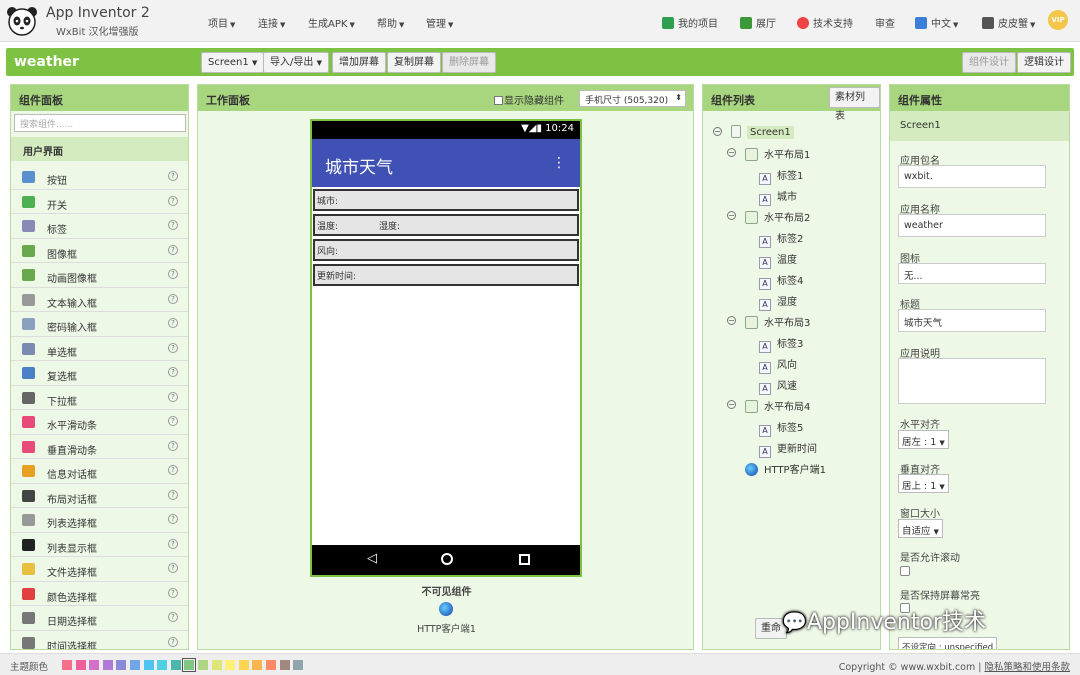  I want to click on support-link: 技术支持, so click(825, 22).